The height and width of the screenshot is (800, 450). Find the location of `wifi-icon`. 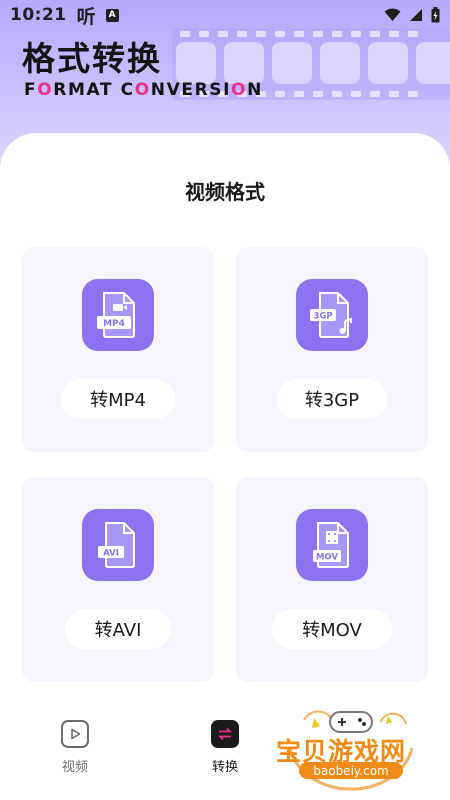

wifi-icon is located at coordinates (392, 14).